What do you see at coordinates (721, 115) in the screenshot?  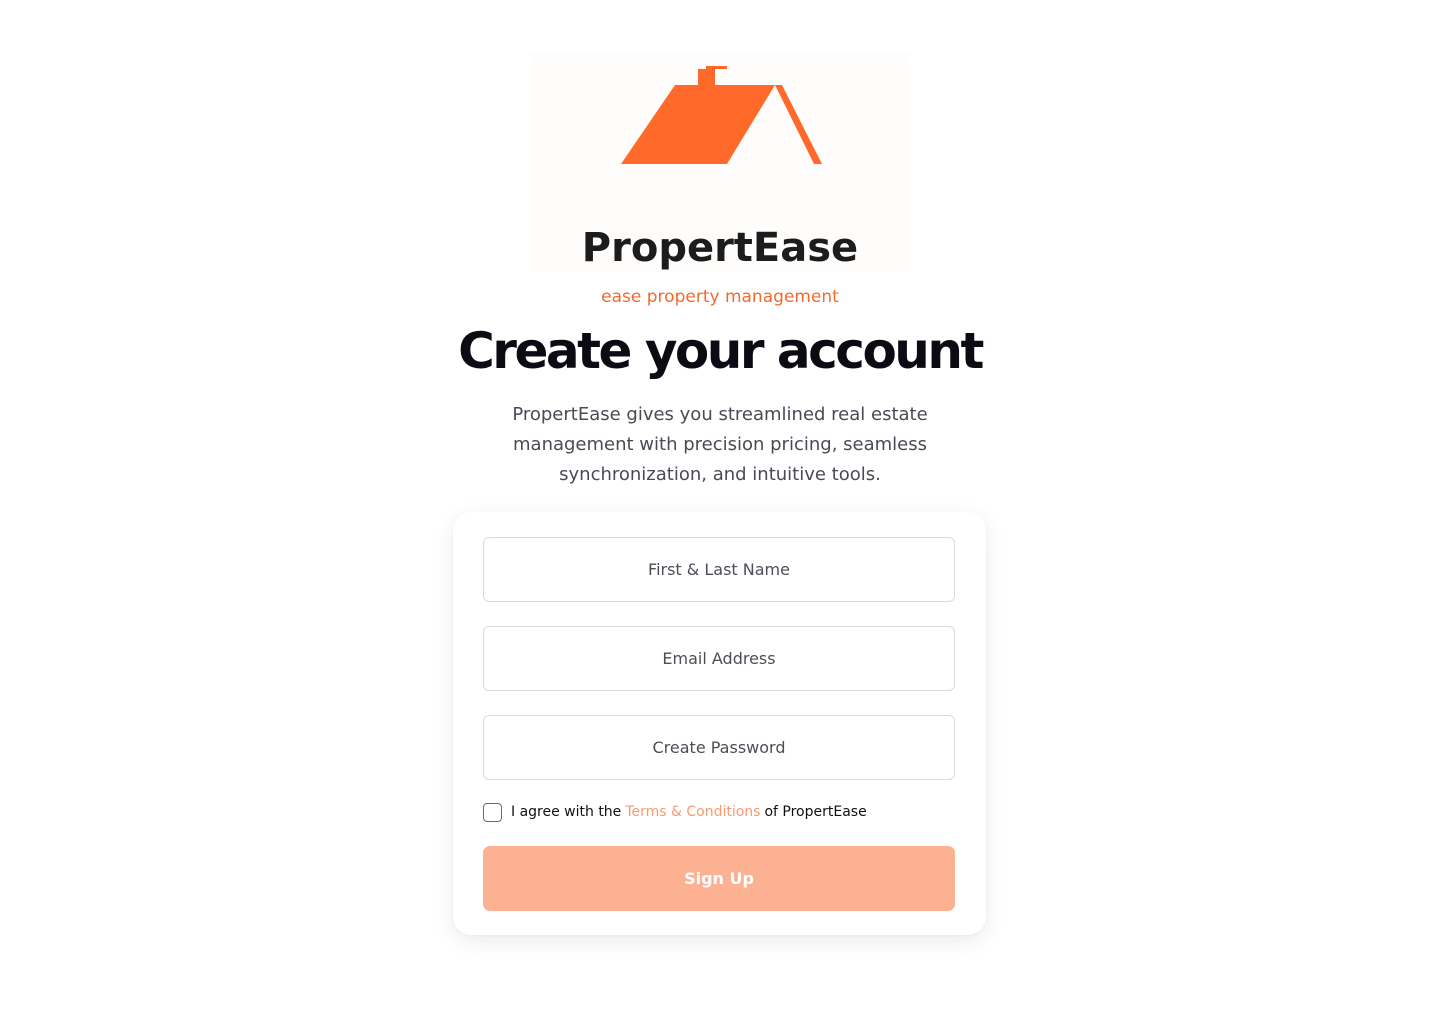 I see `house-roof-logo-icon` at bounding box center [721, 115].